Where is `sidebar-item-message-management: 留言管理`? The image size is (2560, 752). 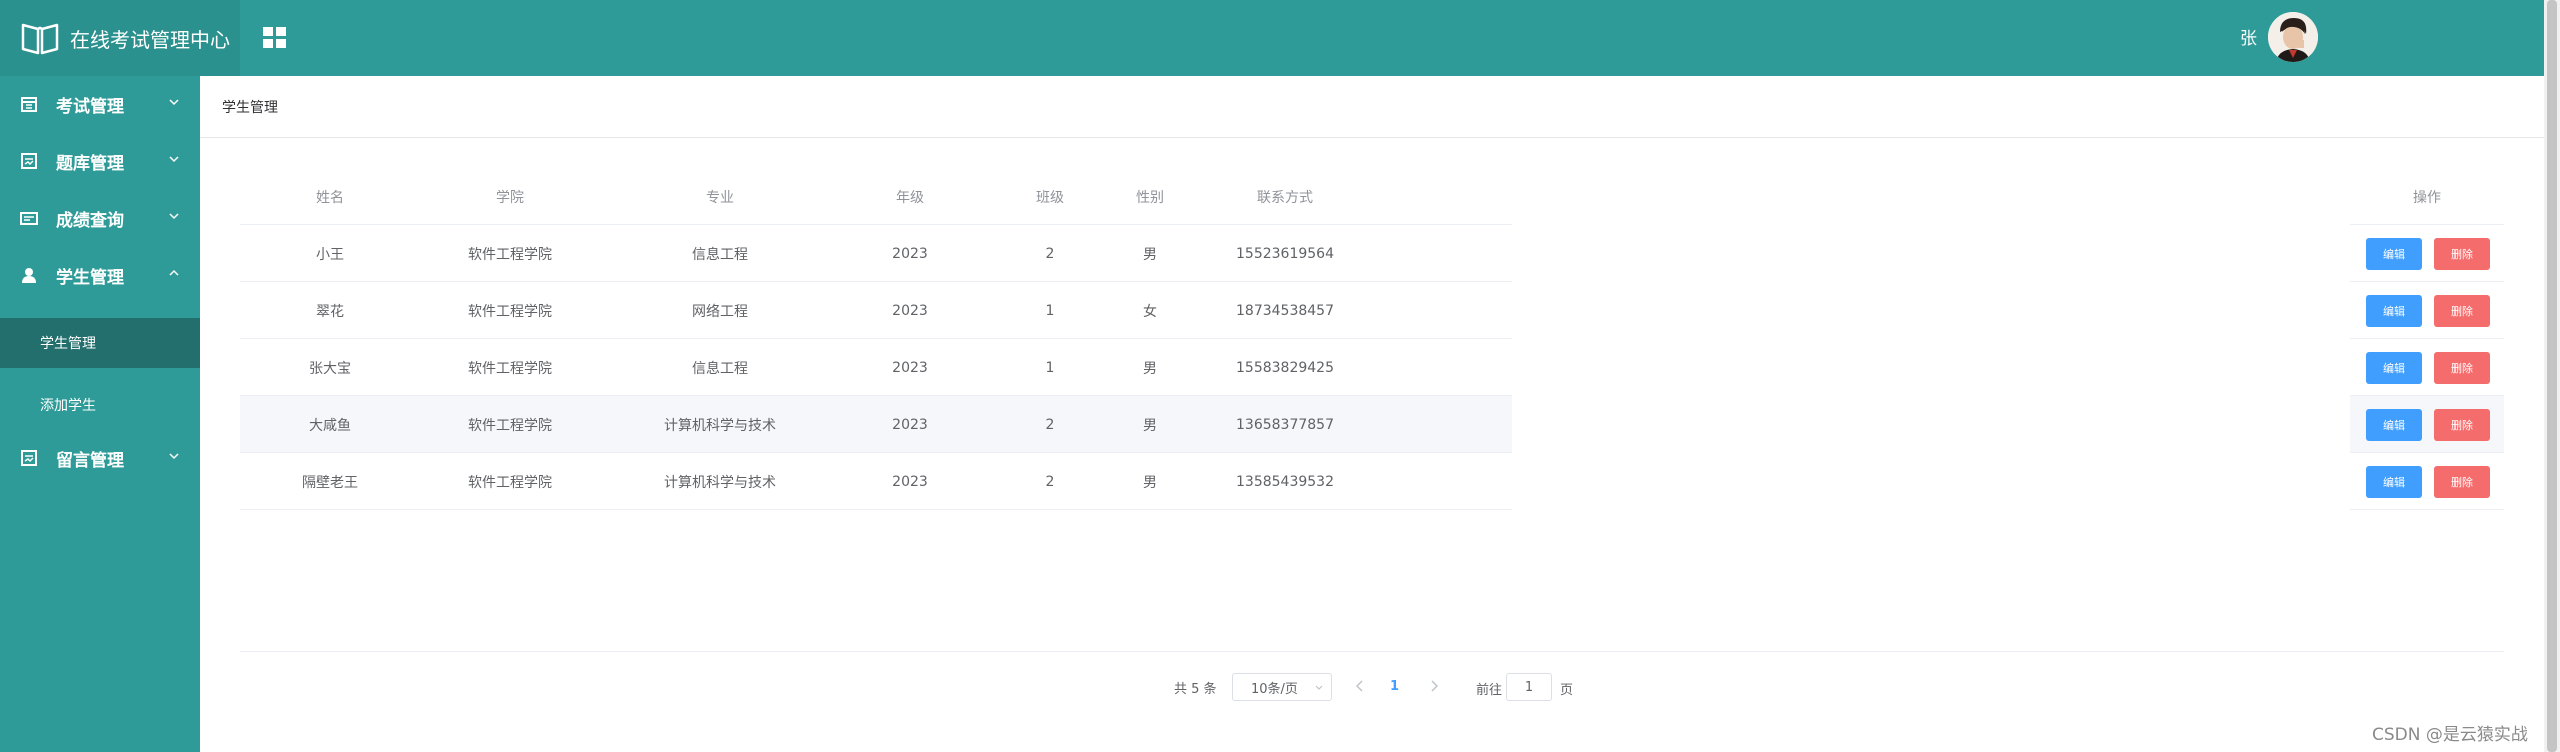 sidebar-item-message-management: 留言管理 is located at coordinates (100, 458).